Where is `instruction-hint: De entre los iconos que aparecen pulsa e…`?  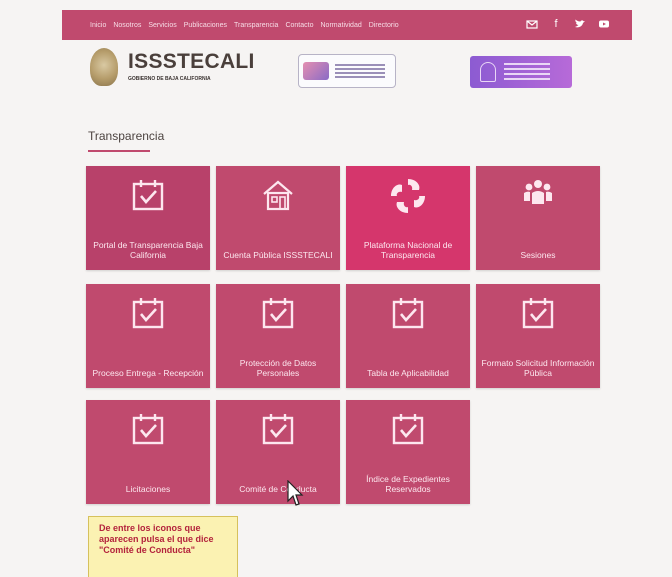 instruction-hint: De entre los iconos que aparecen pulsa e… is located at coordinates (163, 546).